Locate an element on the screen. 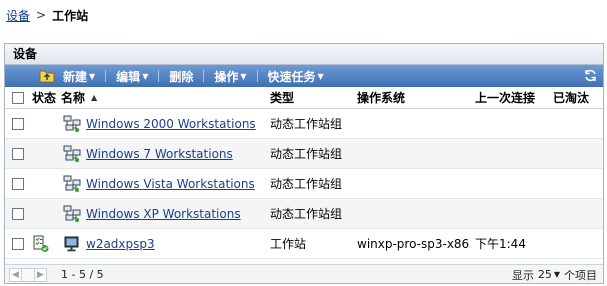 The image size is (607, 286). select-all-checkbox is located at coordinates (17, 97).